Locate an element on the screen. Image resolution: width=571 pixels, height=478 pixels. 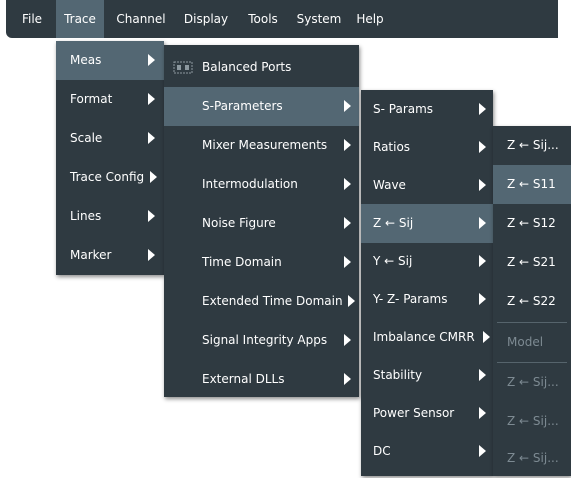
trace-menu-item-meas: Meas is located at coordinates (110, 60).